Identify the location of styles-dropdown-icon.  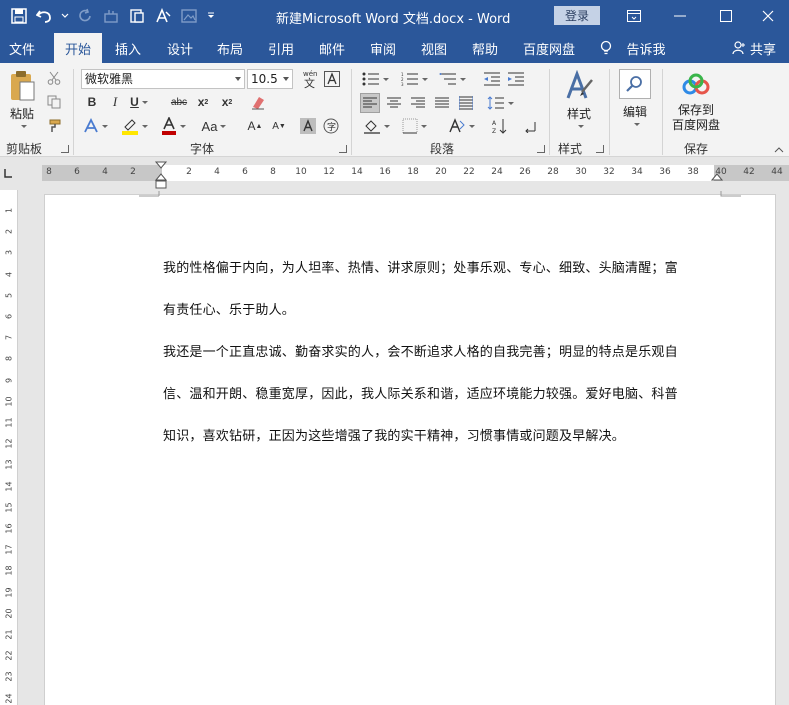
(579, 126).